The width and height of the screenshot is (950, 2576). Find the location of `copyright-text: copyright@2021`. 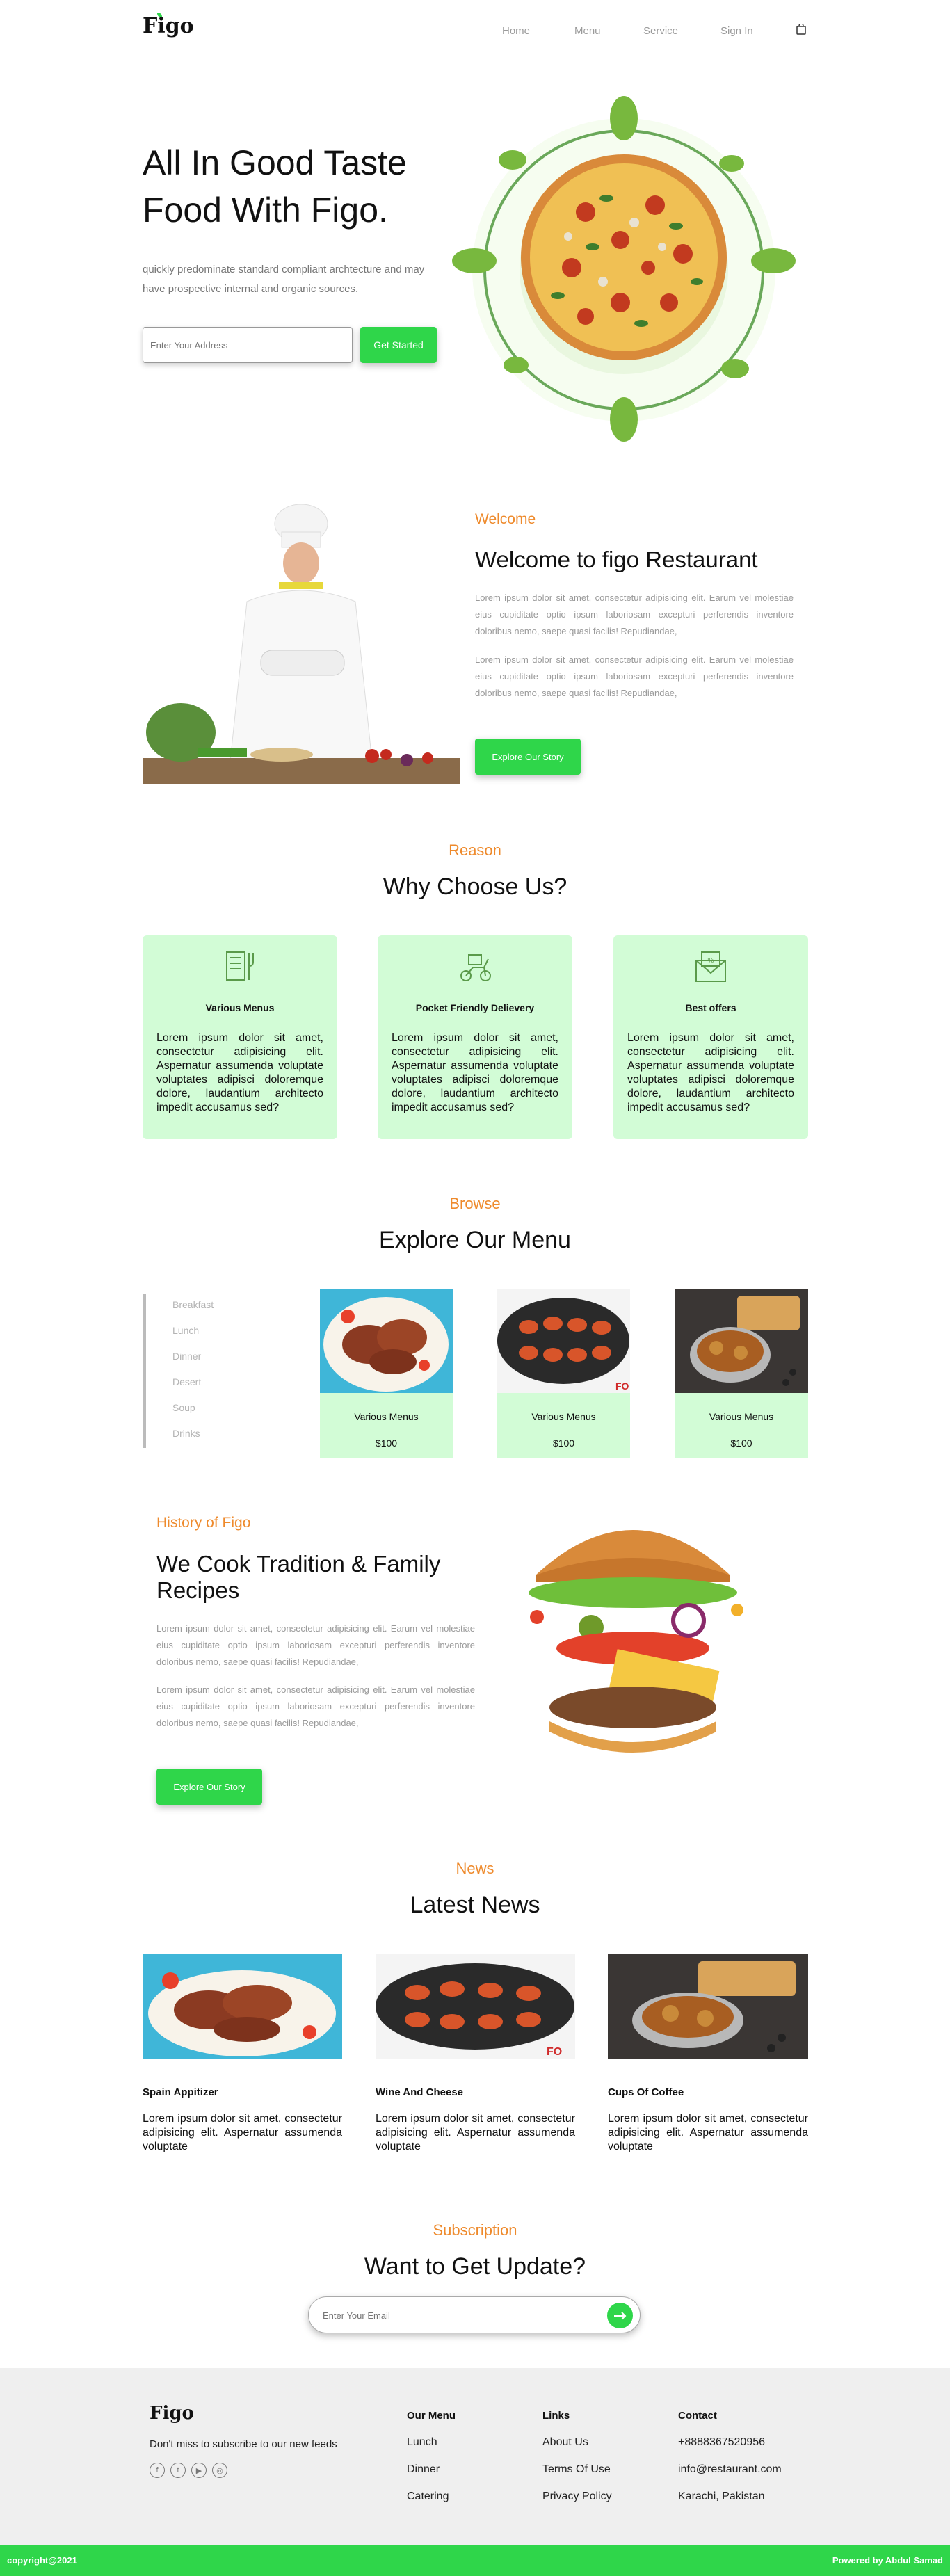

copyright-text: copyright@2021 is located at coordinates (42, 2560).